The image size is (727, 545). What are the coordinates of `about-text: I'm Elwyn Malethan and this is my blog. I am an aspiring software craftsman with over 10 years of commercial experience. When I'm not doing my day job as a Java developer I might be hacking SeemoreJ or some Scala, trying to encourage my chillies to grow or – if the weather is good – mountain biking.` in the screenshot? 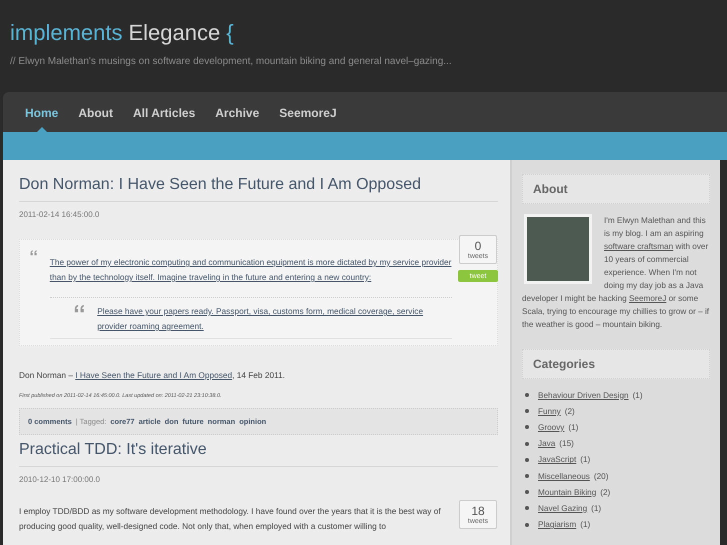 It's located at (616, 272).